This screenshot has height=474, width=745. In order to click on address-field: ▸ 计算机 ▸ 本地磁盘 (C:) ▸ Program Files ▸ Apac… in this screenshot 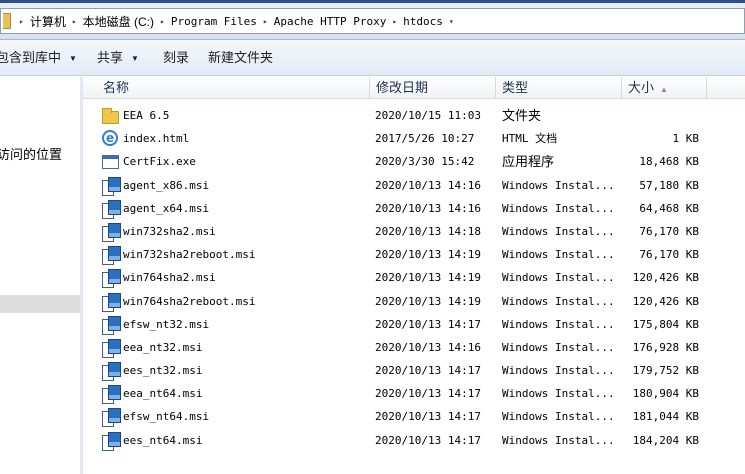, I will do `click(372, 21)`.